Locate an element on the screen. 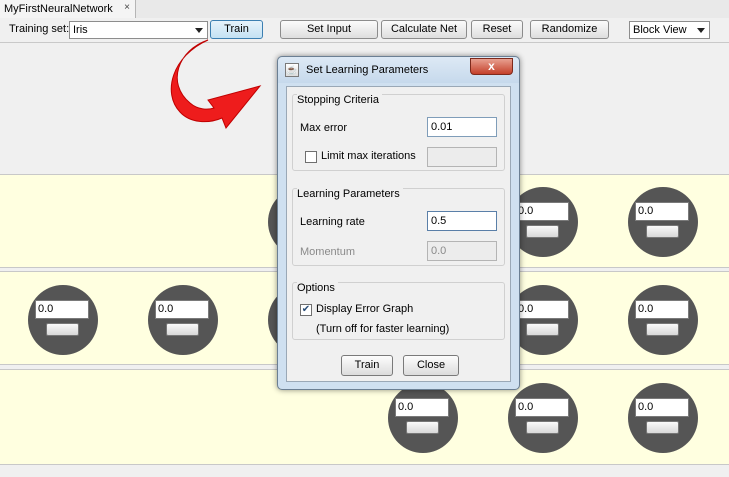  dialog-titlebar: ☕ Set Learning Parameters x is located at coordinates (398, 70).